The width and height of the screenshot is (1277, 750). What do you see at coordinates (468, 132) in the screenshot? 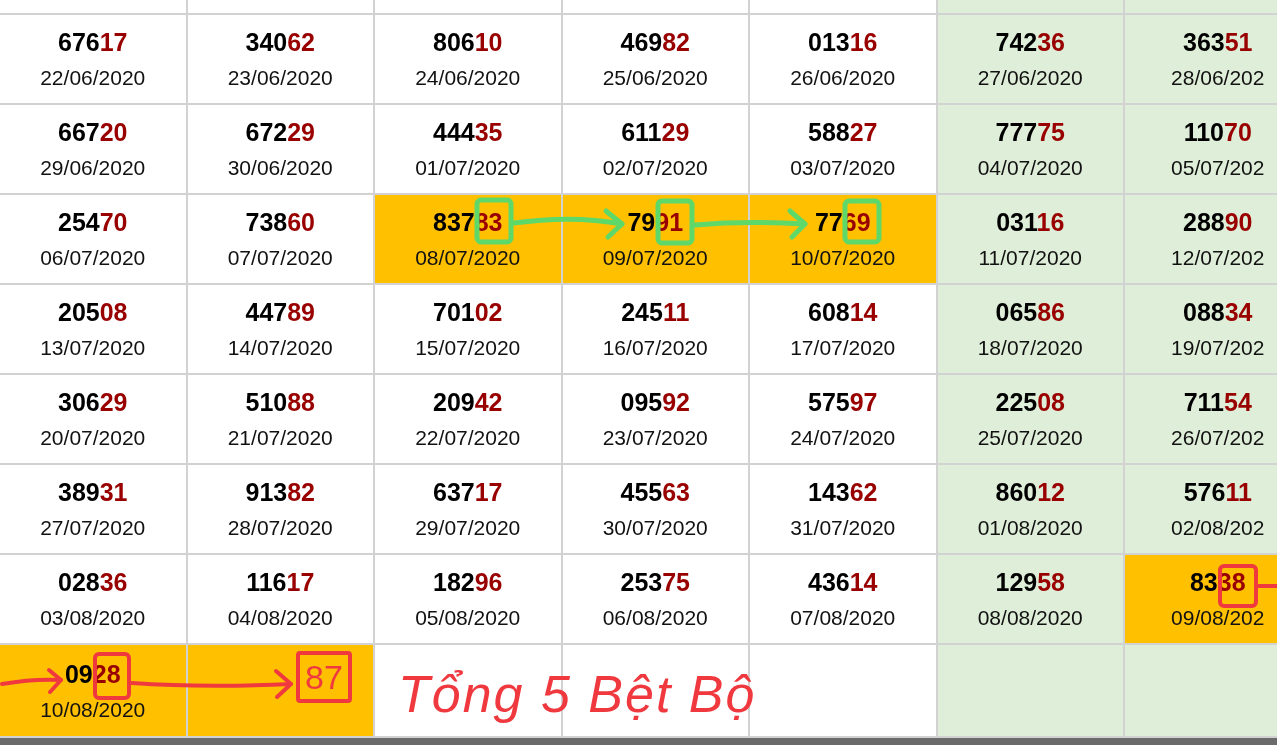
I see `lottery-number: 44435` at bounding box center [468, 132].